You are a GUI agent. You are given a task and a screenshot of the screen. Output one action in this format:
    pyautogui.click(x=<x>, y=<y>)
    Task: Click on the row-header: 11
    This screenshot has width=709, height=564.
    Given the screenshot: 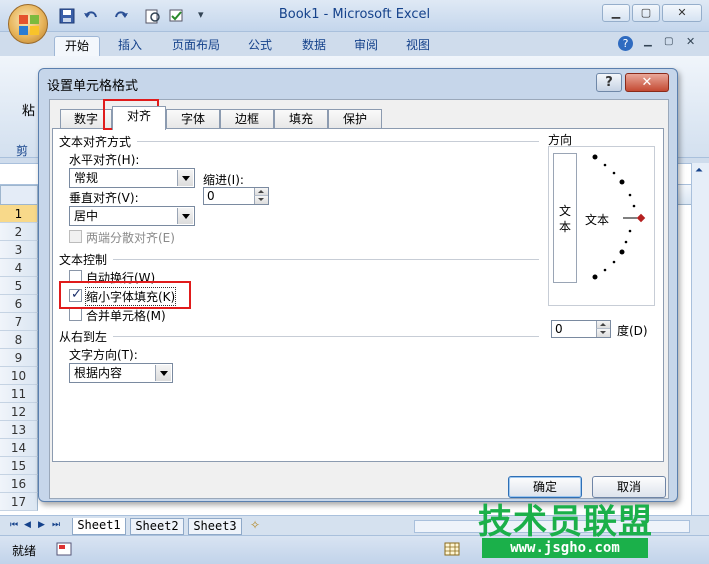 What is the action you would take?
    pyautogui.click(x=19, y=394)
    